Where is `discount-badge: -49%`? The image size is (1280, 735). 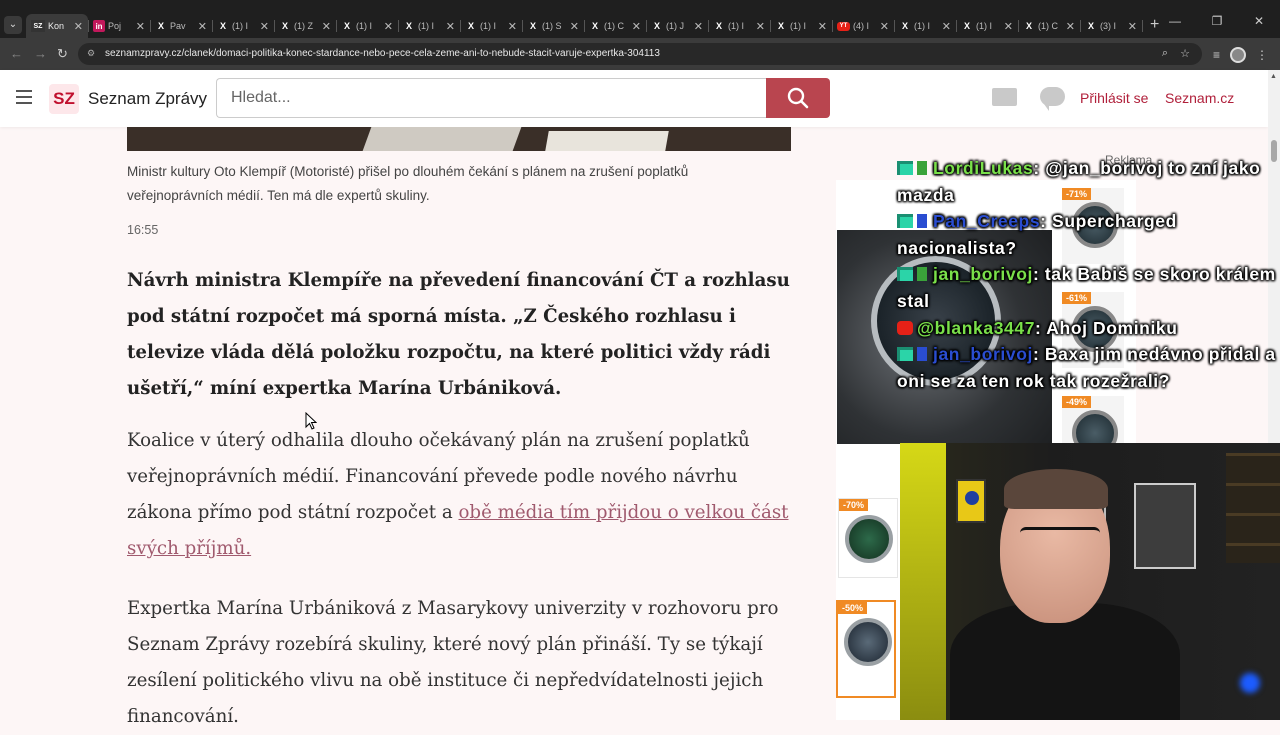
discount-badge: -49% is located at coordinates (1077, 402).